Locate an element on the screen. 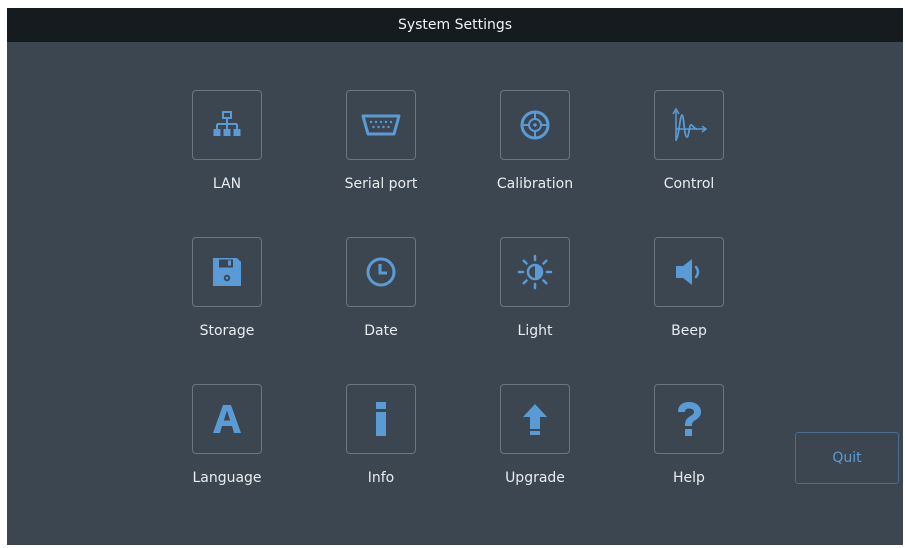 This screenshot has width=905, height=548. question-mark-icon is located at coordinates (689, 419).